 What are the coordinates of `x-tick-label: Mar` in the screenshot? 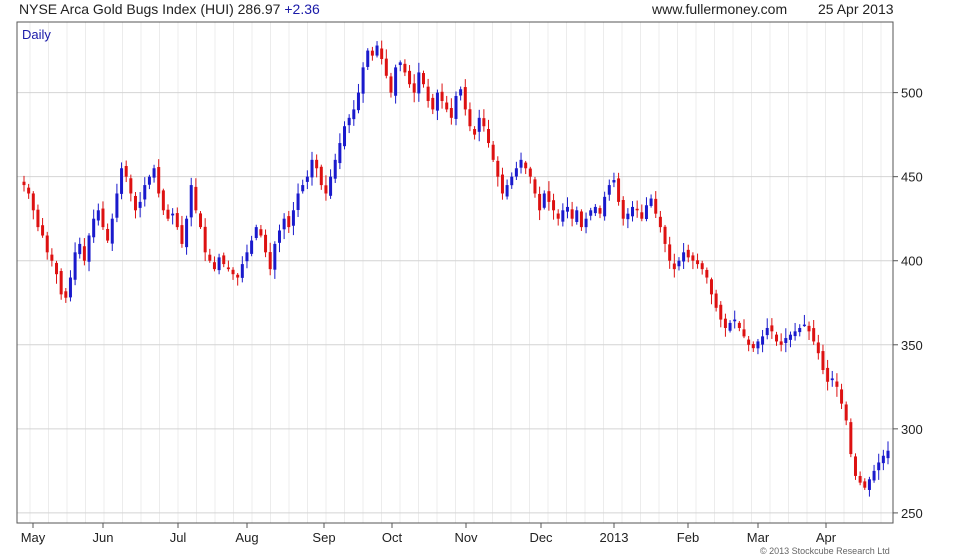 It's located at (758, 537).